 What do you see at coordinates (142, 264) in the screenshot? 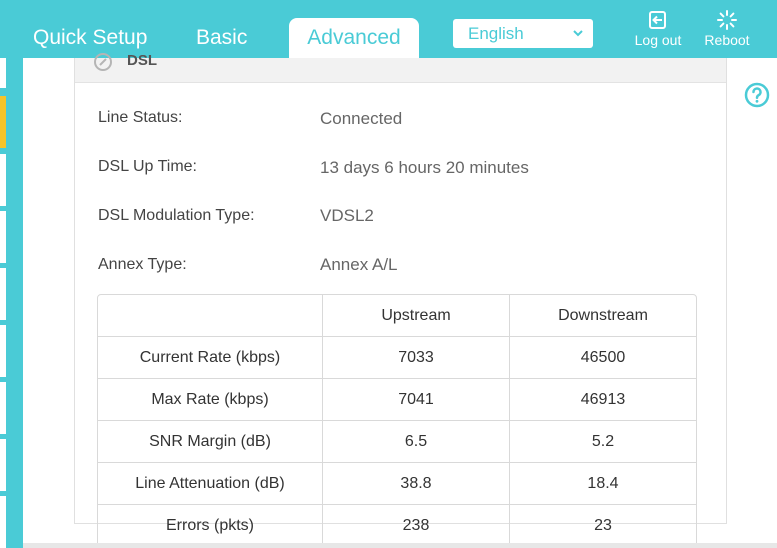
I see `annex-type-label: Annex Type:` at bounding box center [142, 264].